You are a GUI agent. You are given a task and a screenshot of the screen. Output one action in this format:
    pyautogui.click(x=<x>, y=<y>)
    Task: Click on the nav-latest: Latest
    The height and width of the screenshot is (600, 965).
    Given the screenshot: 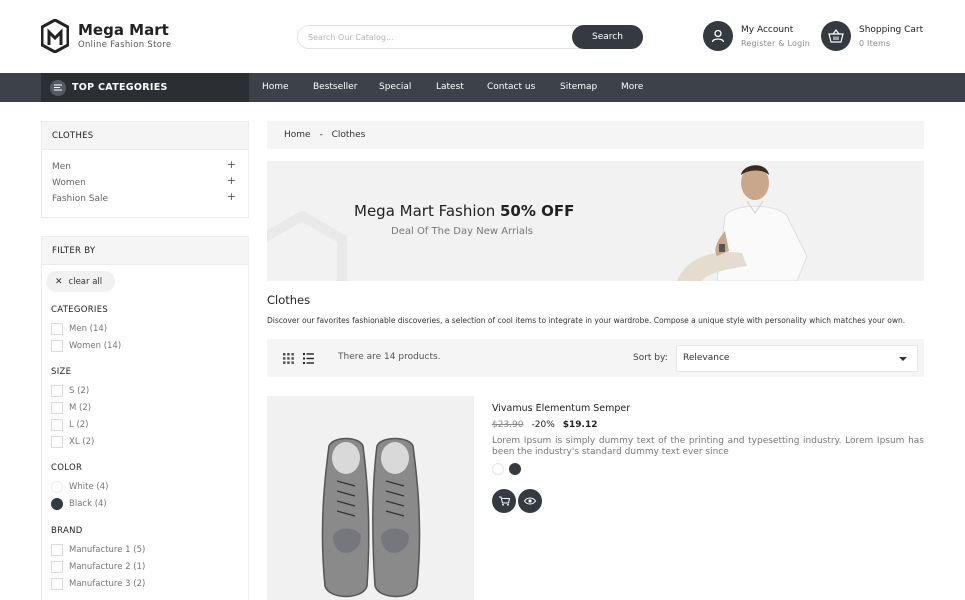 What is the action you would take?
    pyautogui.click(x=450, y=87)
    